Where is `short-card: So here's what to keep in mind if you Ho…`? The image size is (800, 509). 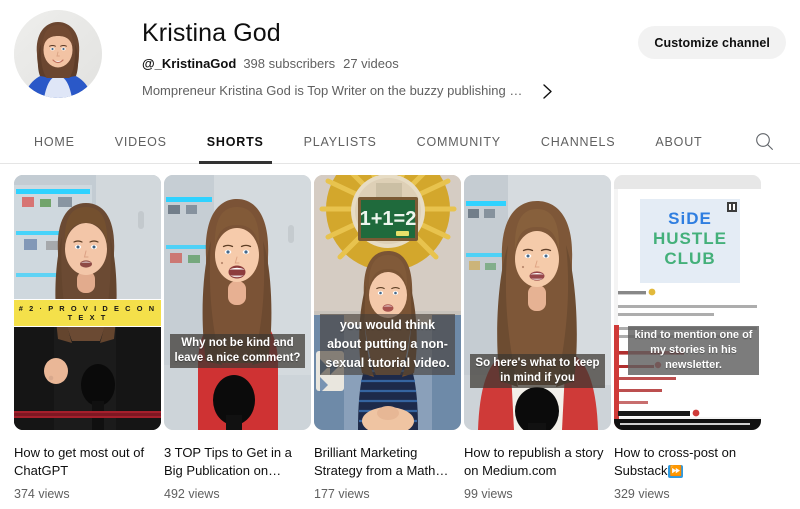
short-card: So here's what to keep in mind if you Ho… is located at coordinates (537, 338).